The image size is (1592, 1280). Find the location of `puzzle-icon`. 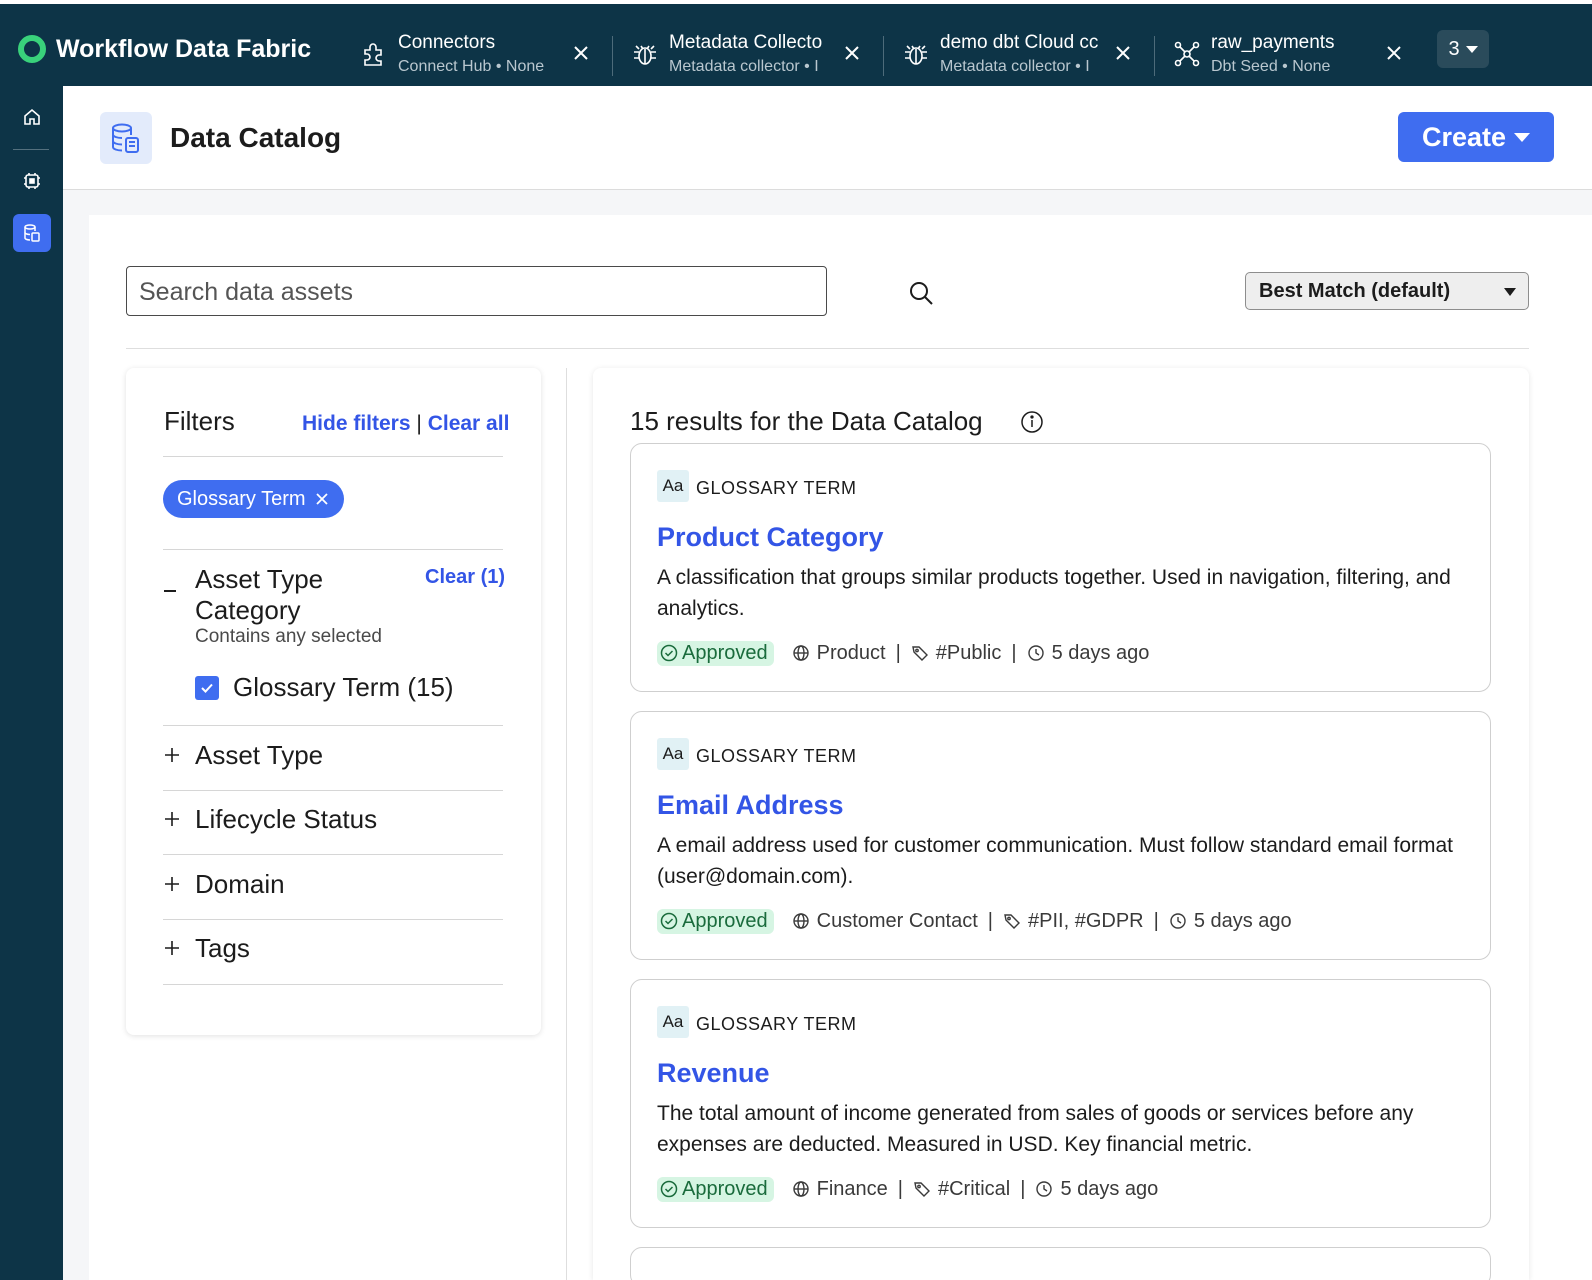

puzzle-icon is located at coordinates (373, 54).